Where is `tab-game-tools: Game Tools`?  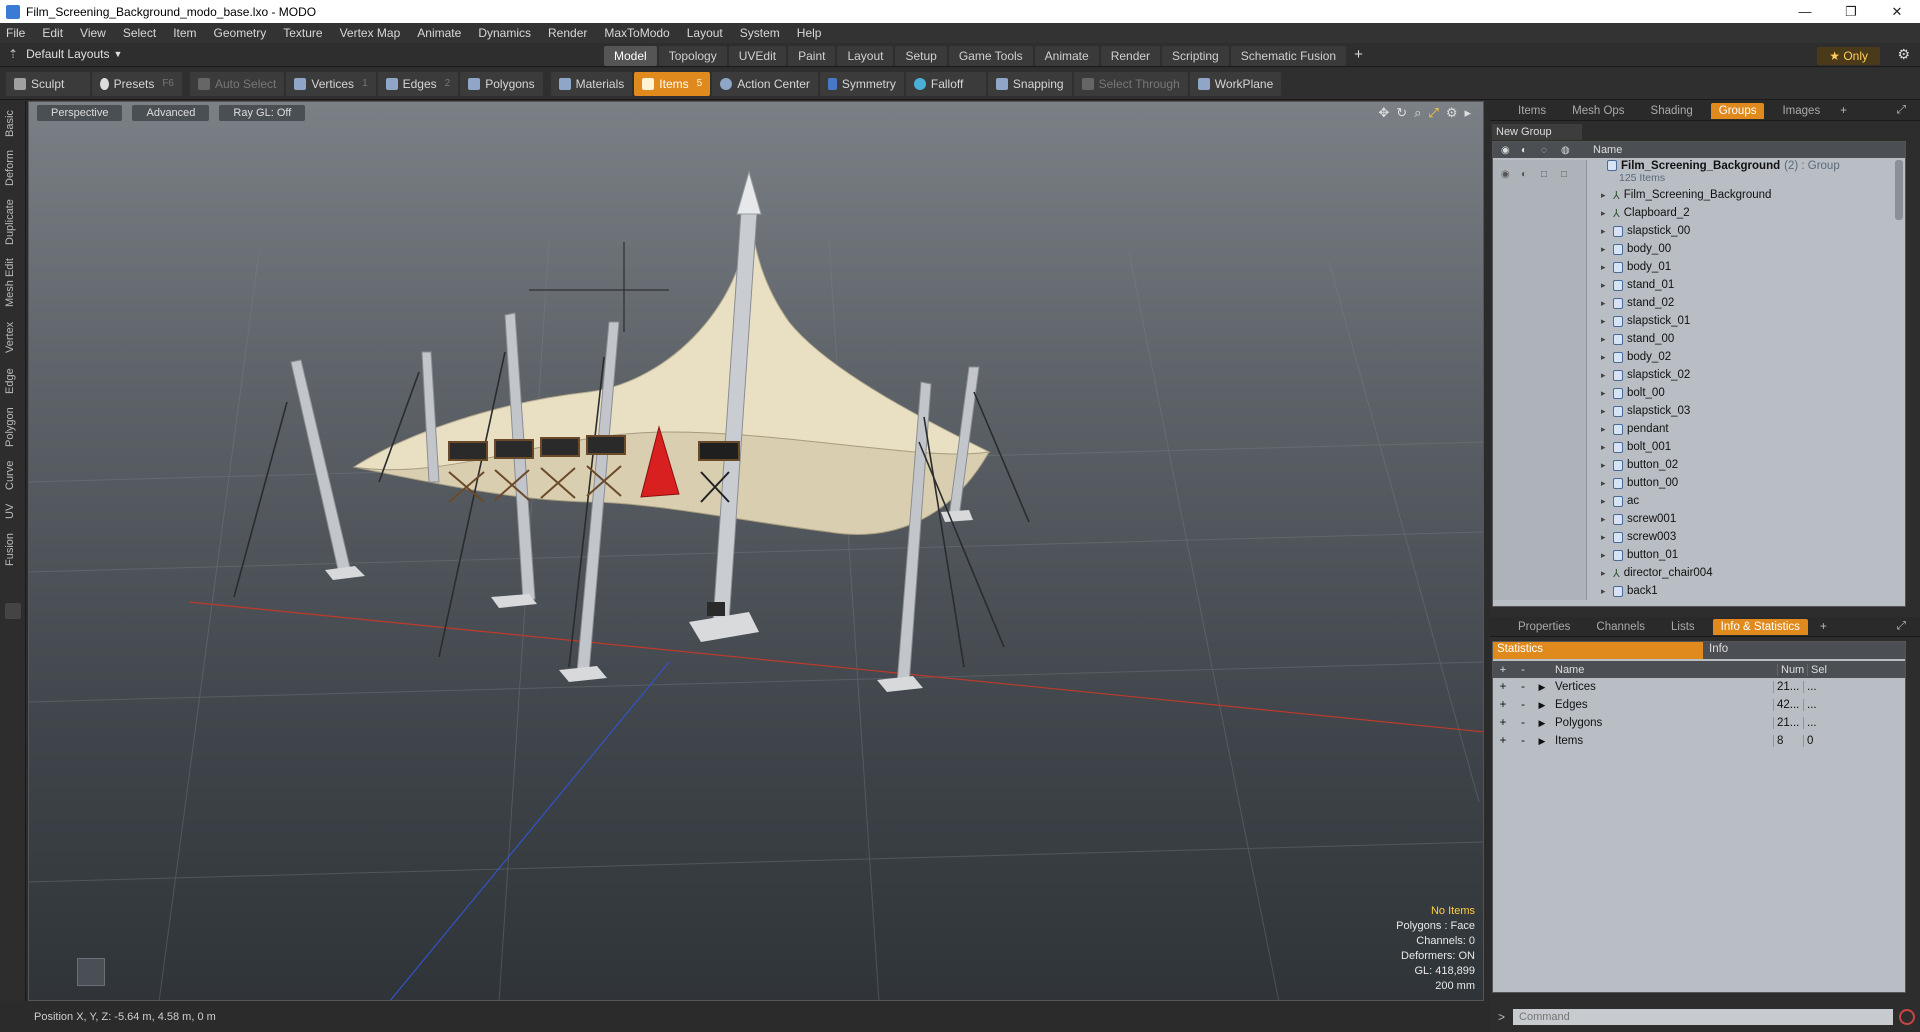
tab-game-tools: Game Tools is located at coordinates (990, 56).